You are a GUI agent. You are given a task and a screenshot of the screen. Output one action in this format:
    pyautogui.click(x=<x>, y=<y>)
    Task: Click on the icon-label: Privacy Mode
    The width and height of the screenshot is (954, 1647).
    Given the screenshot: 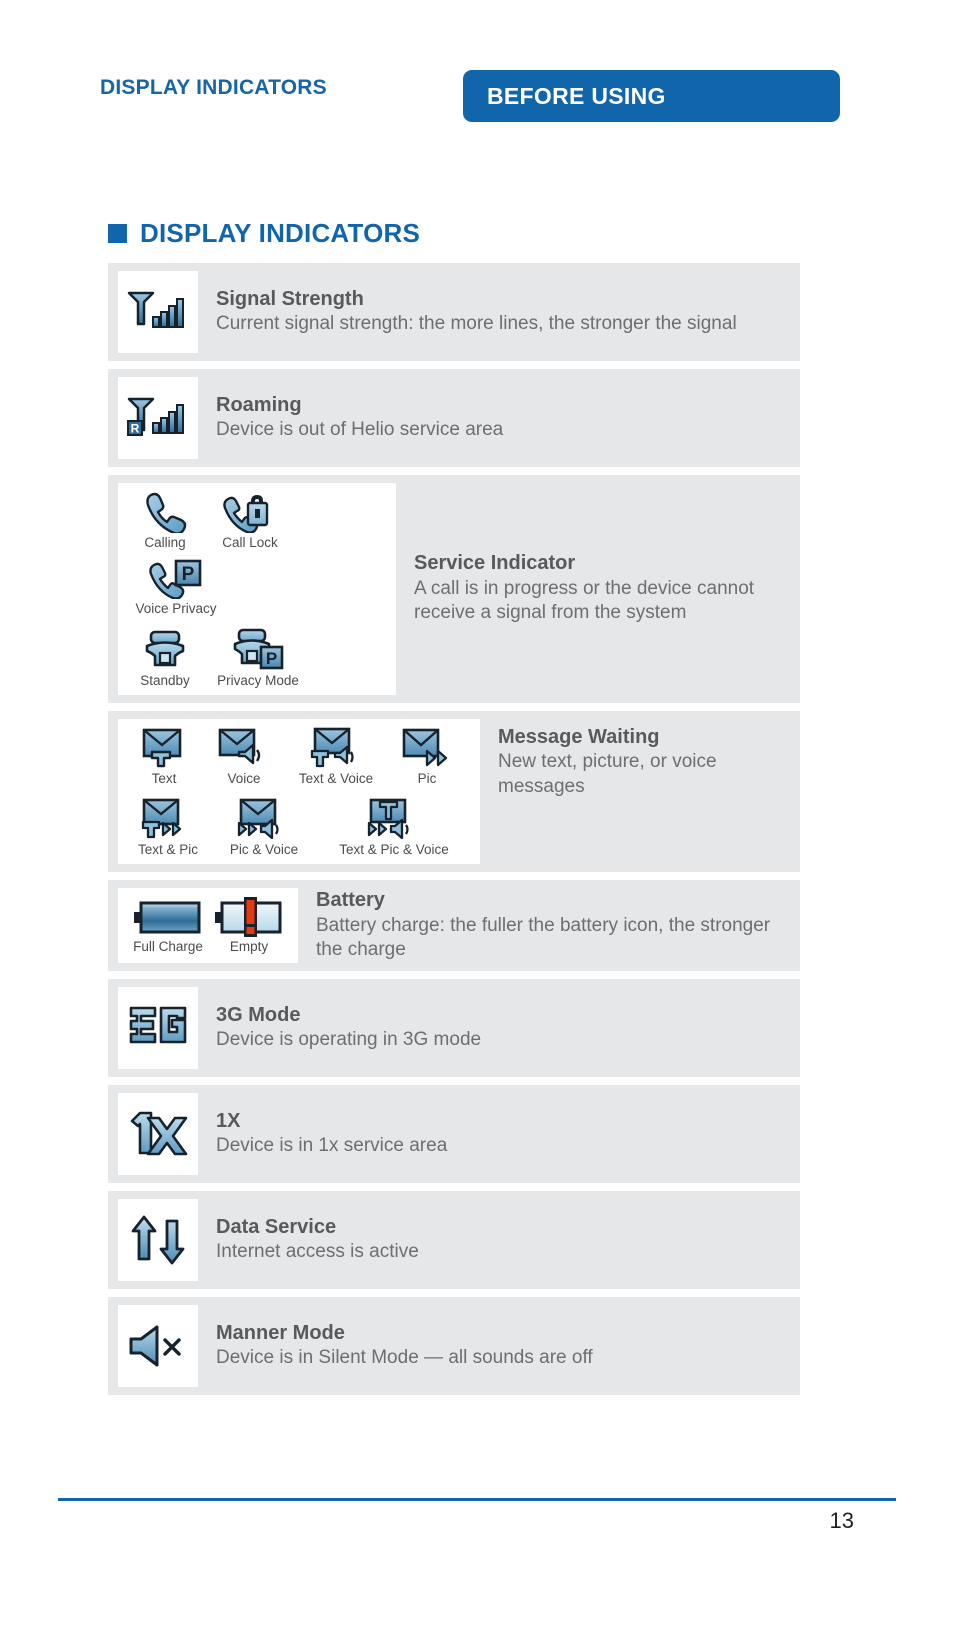 What is the action you would take?
    pyautogui.click(x=258, y=680)
    